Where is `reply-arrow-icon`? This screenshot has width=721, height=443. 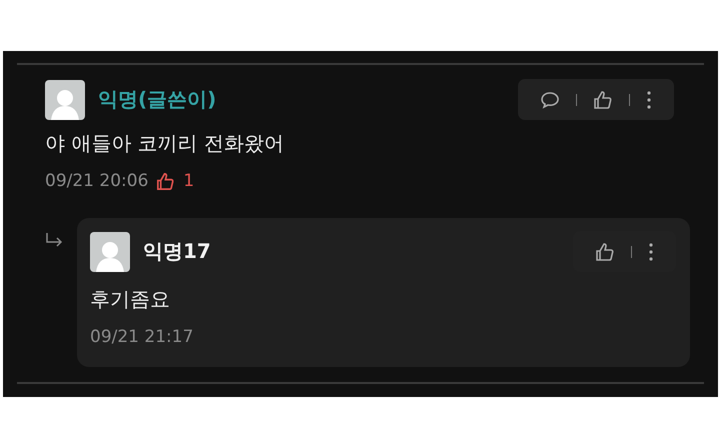
reply-arrow-icon is located at coordinates (54, 240).